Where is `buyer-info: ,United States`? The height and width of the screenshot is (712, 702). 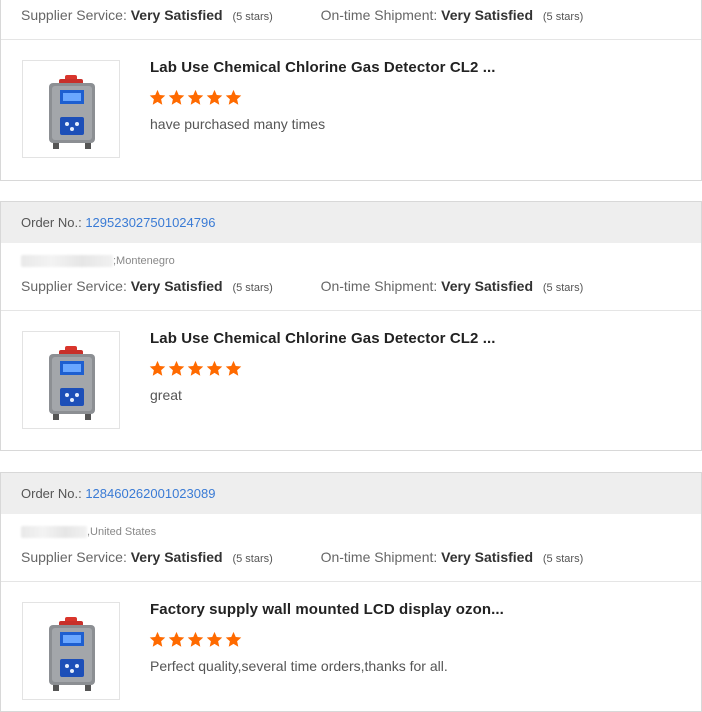 buyer-info: ,United States is located at coordinates (89, 532).